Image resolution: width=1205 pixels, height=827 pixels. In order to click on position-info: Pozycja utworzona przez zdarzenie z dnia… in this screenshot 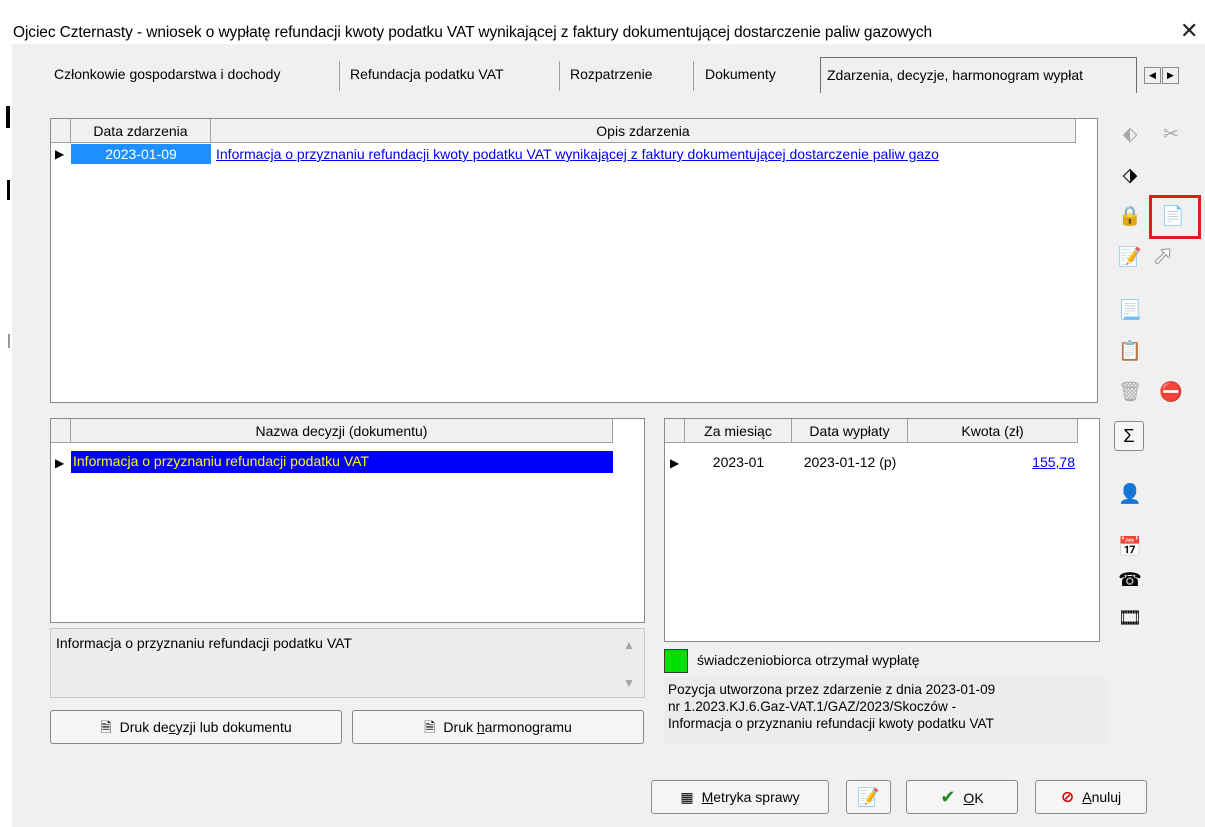, I will do `click(886, 711)`.